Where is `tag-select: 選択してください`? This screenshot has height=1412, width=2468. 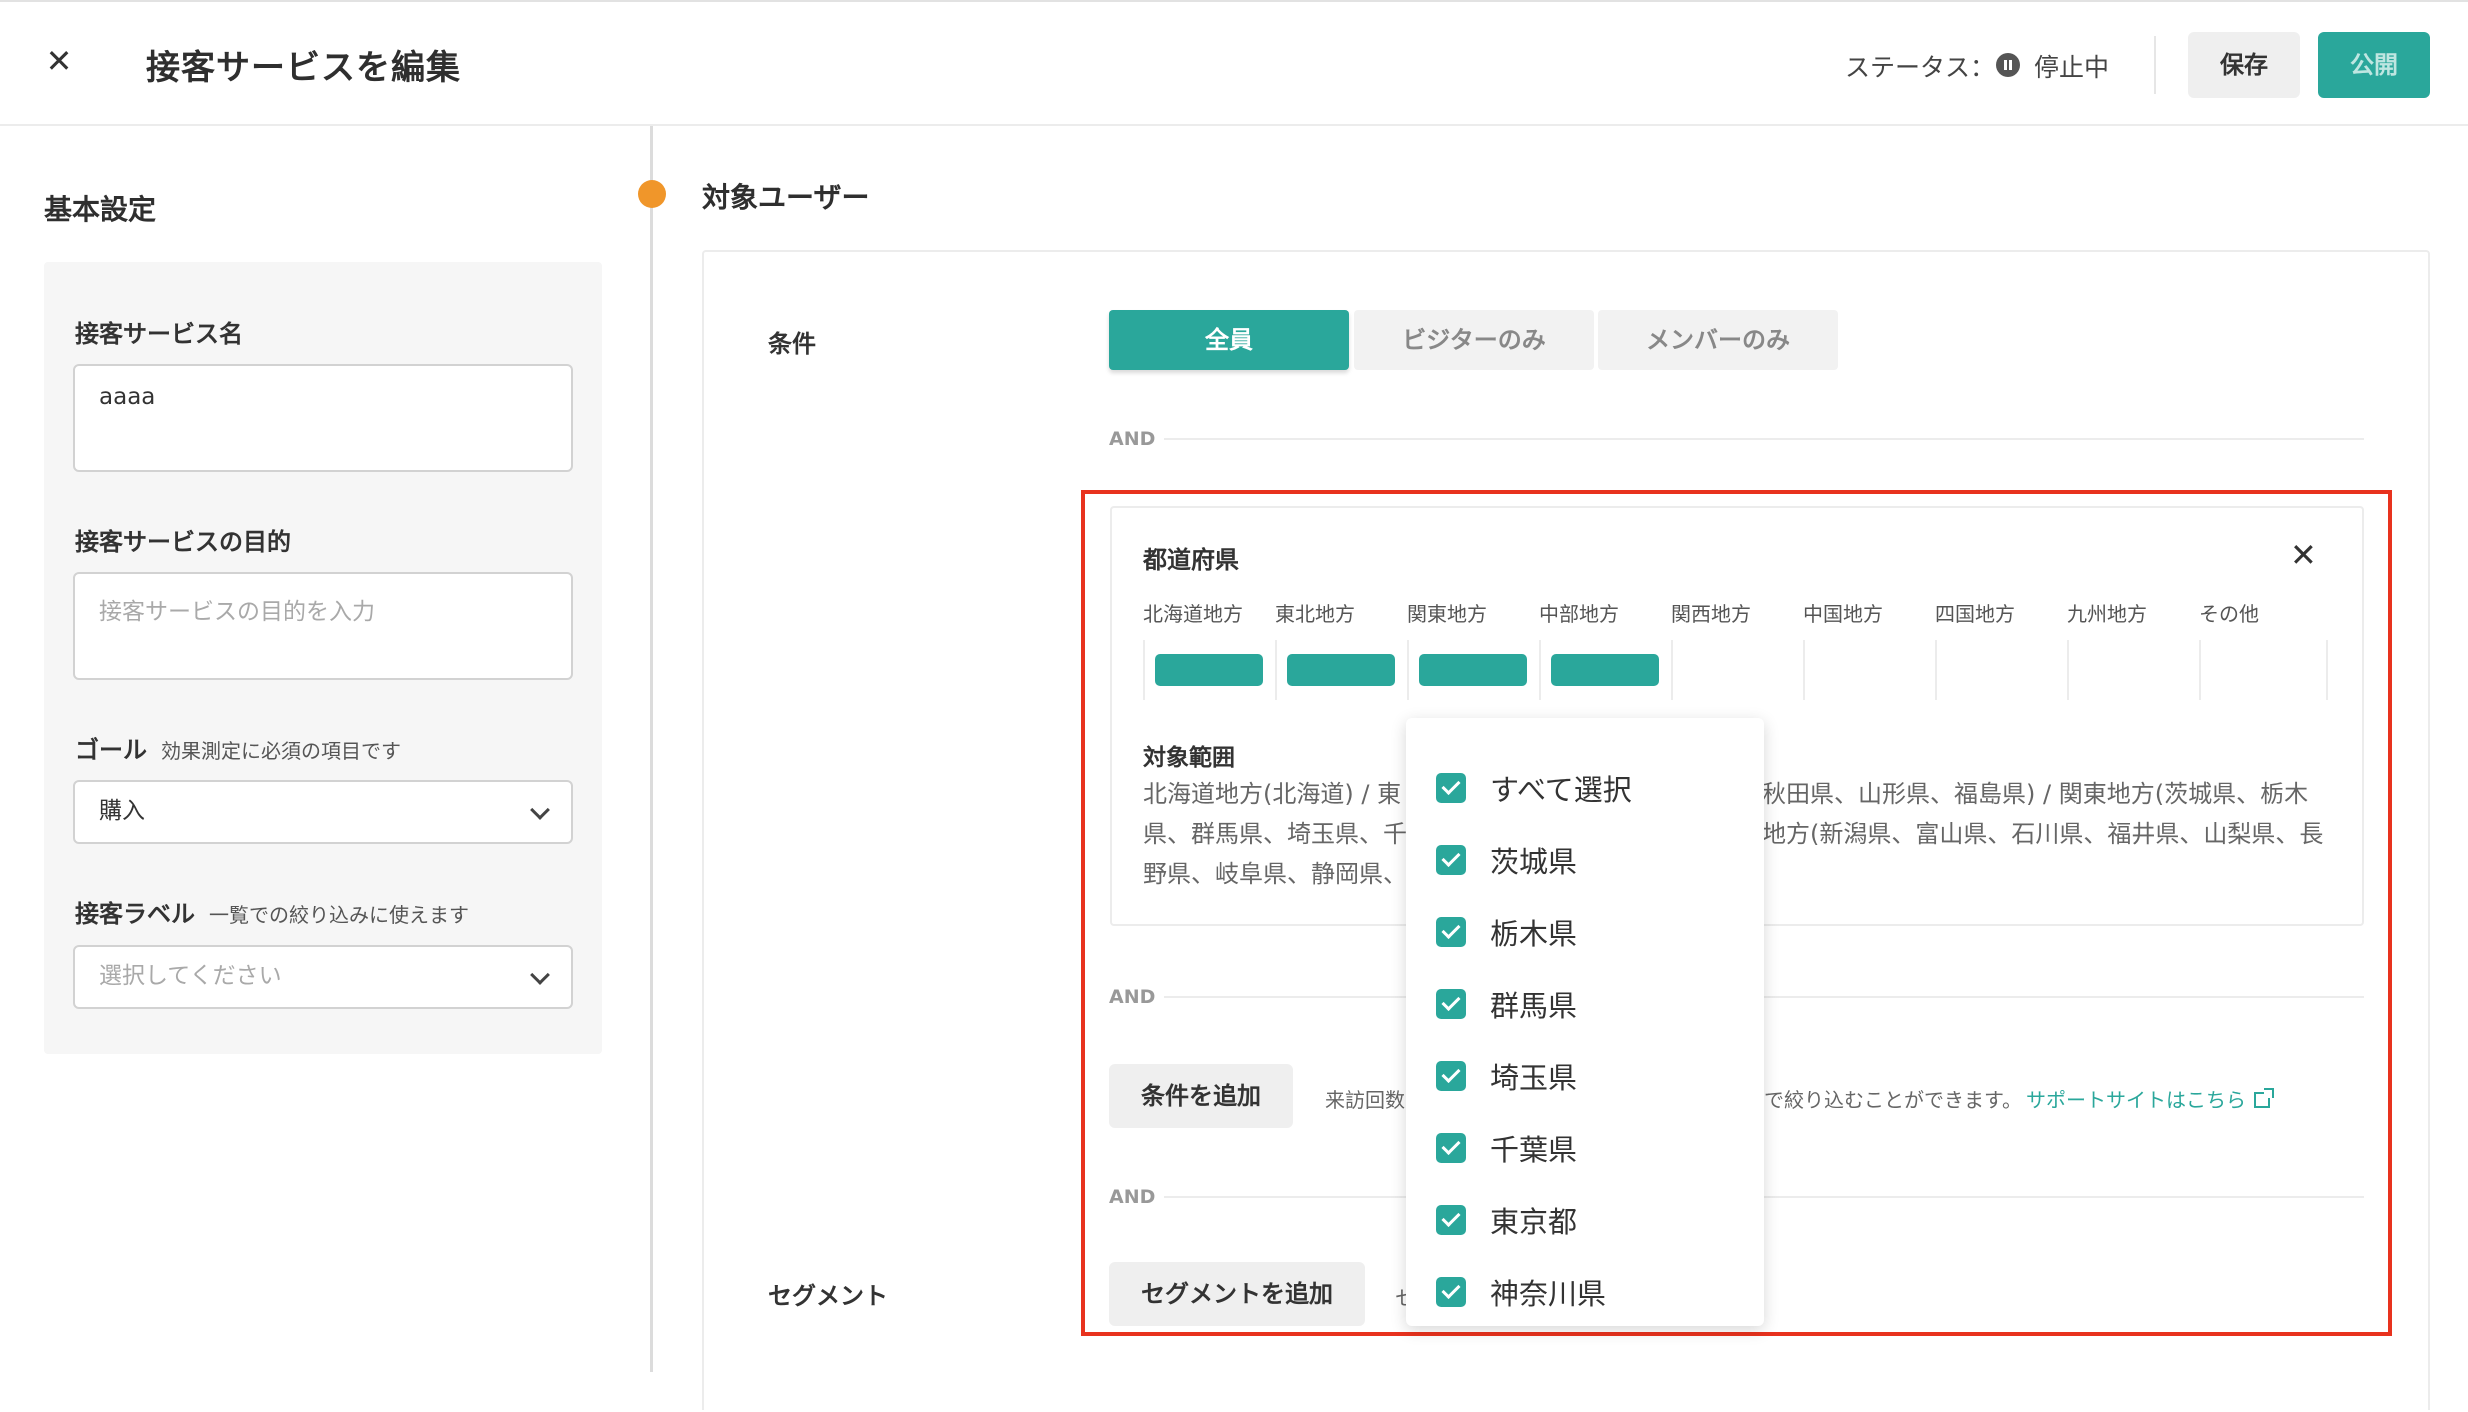 tag-select: 選択してください is located at coordinates (323, 977).